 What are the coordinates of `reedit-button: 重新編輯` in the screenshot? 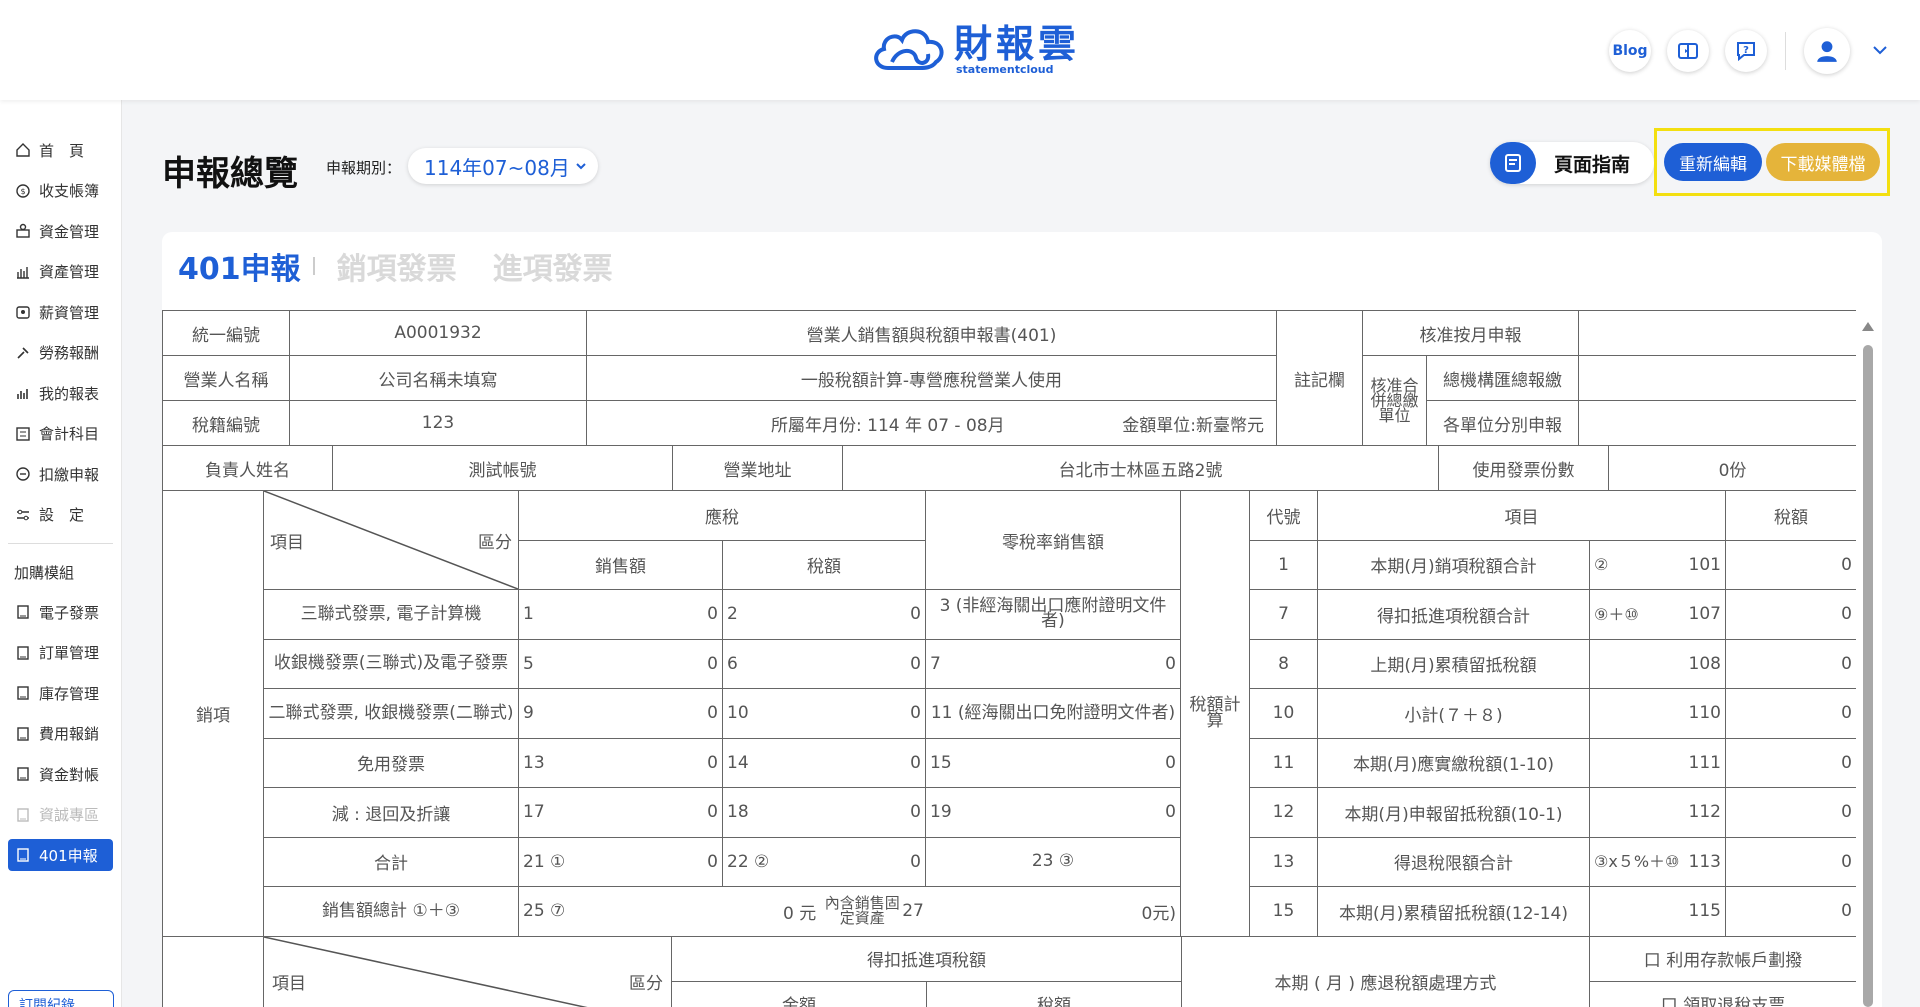 It's located at (1713, 162).